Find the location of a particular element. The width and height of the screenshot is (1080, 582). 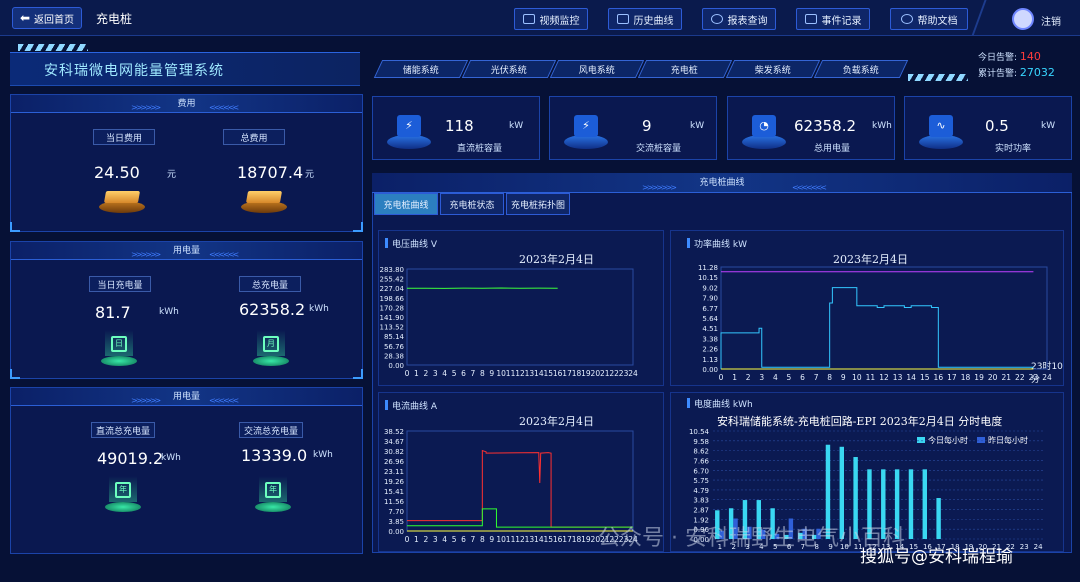

tab-pv: 光伏系统 is located at coordinates (509, 69).